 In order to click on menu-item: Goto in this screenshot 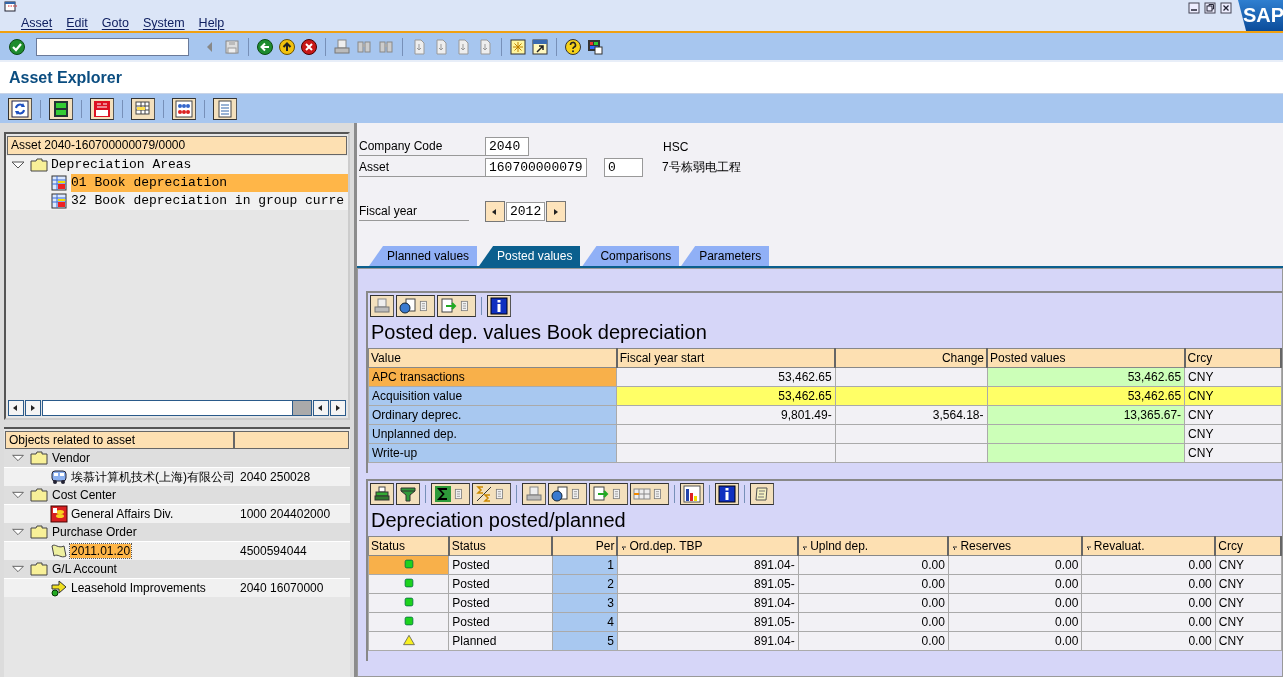, I will do `click(115, 23)`.